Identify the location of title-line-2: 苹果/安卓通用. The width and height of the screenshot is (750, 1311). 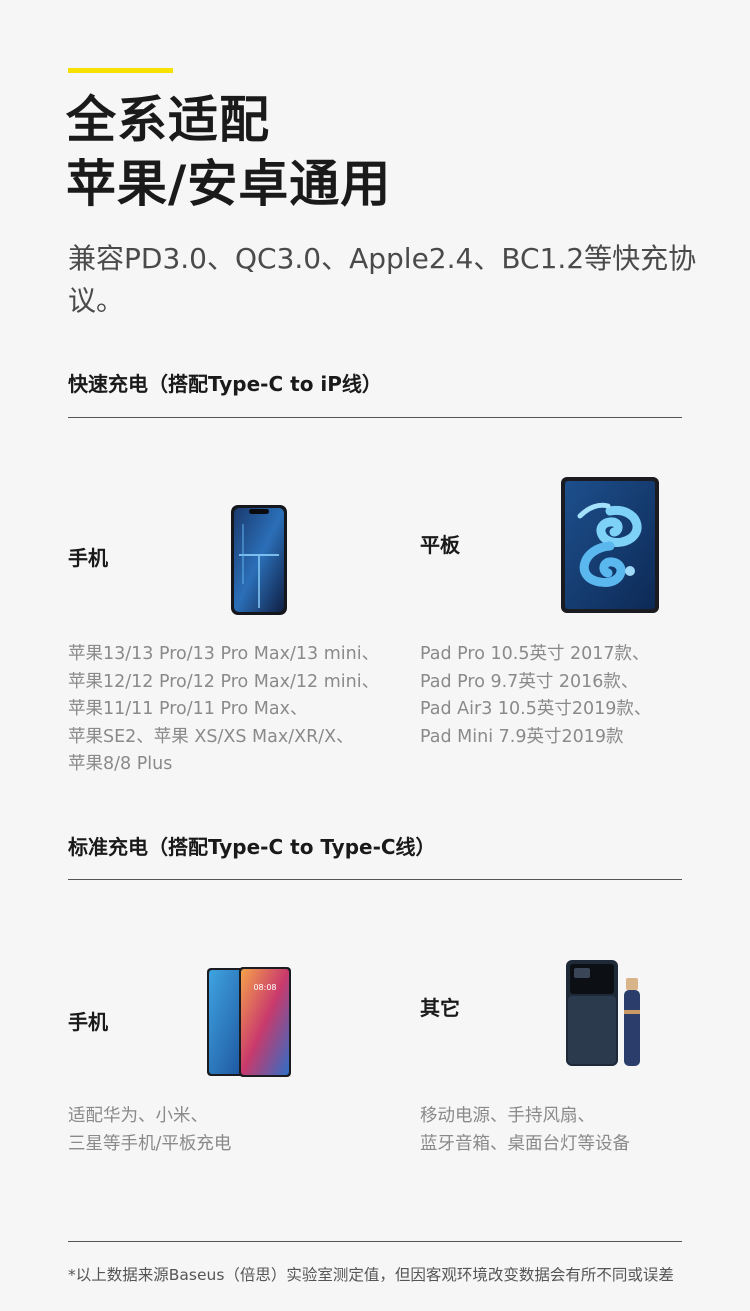
(229, 184).